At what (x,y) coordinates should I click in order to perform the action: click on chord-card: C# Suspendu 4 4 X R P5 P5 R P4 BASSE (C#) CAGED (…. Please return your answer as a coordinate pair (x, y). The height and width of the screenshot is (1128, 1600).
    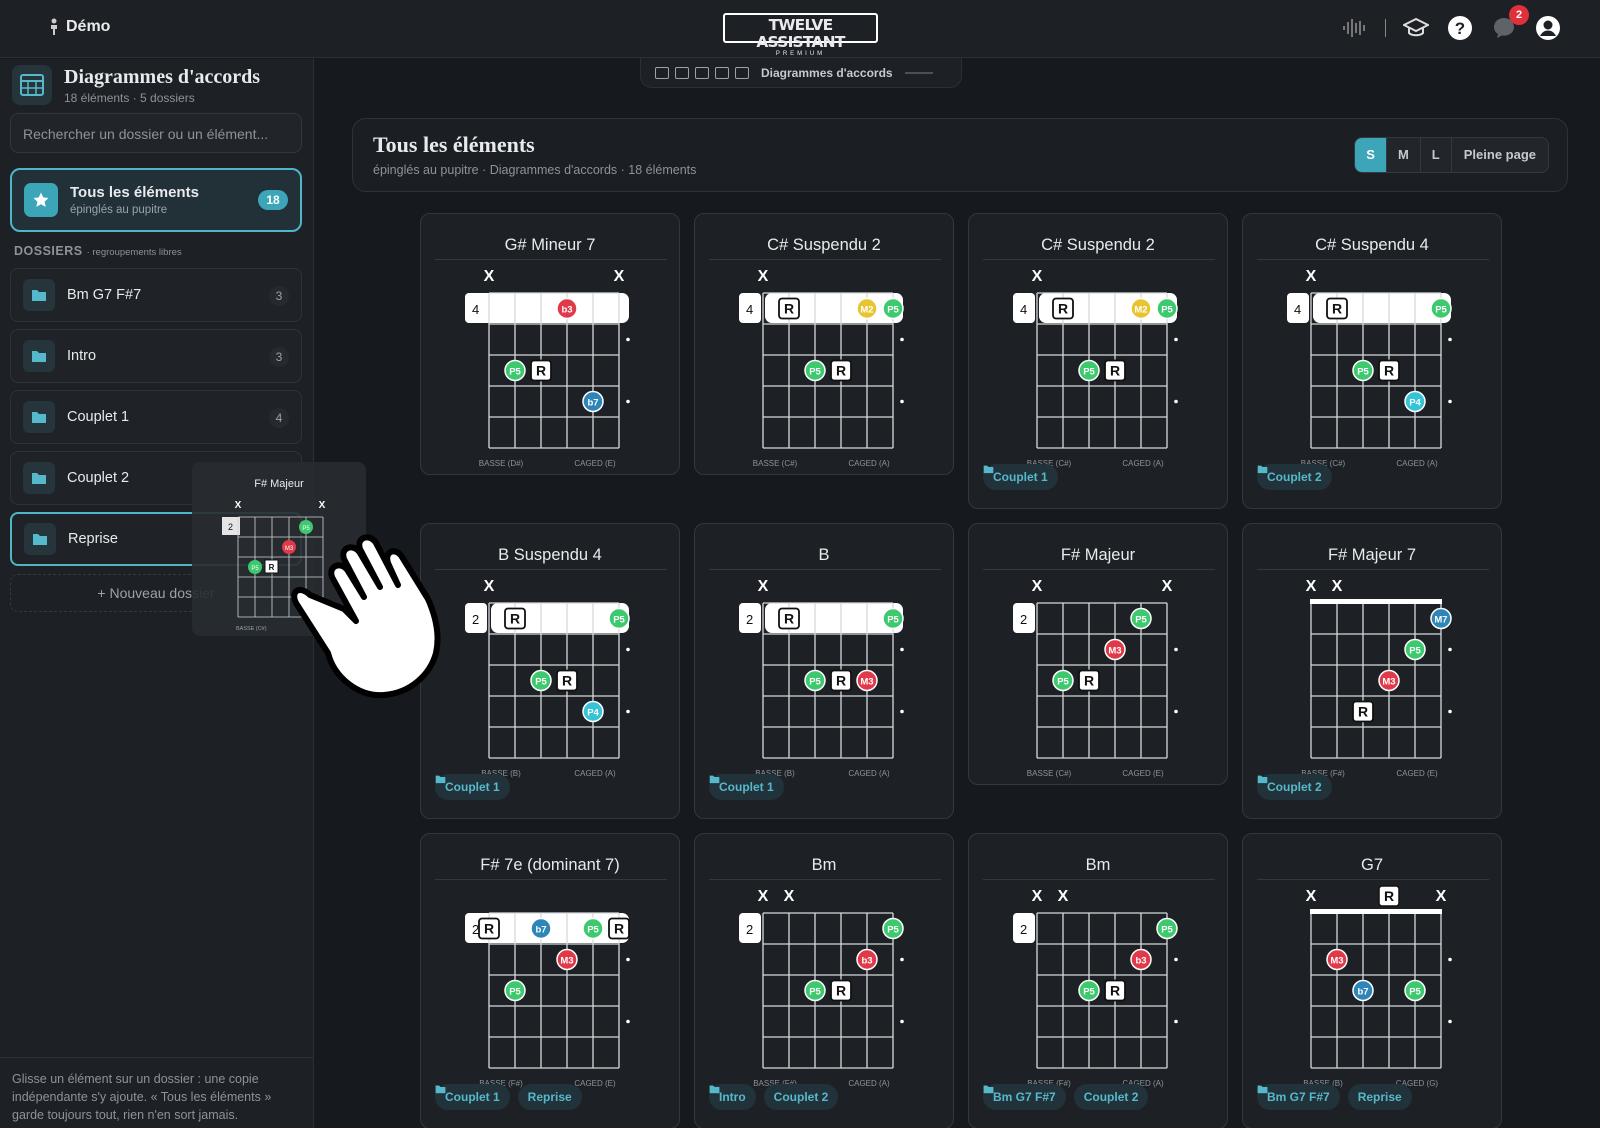
    Looking at the image, I should click on (1372, 361).